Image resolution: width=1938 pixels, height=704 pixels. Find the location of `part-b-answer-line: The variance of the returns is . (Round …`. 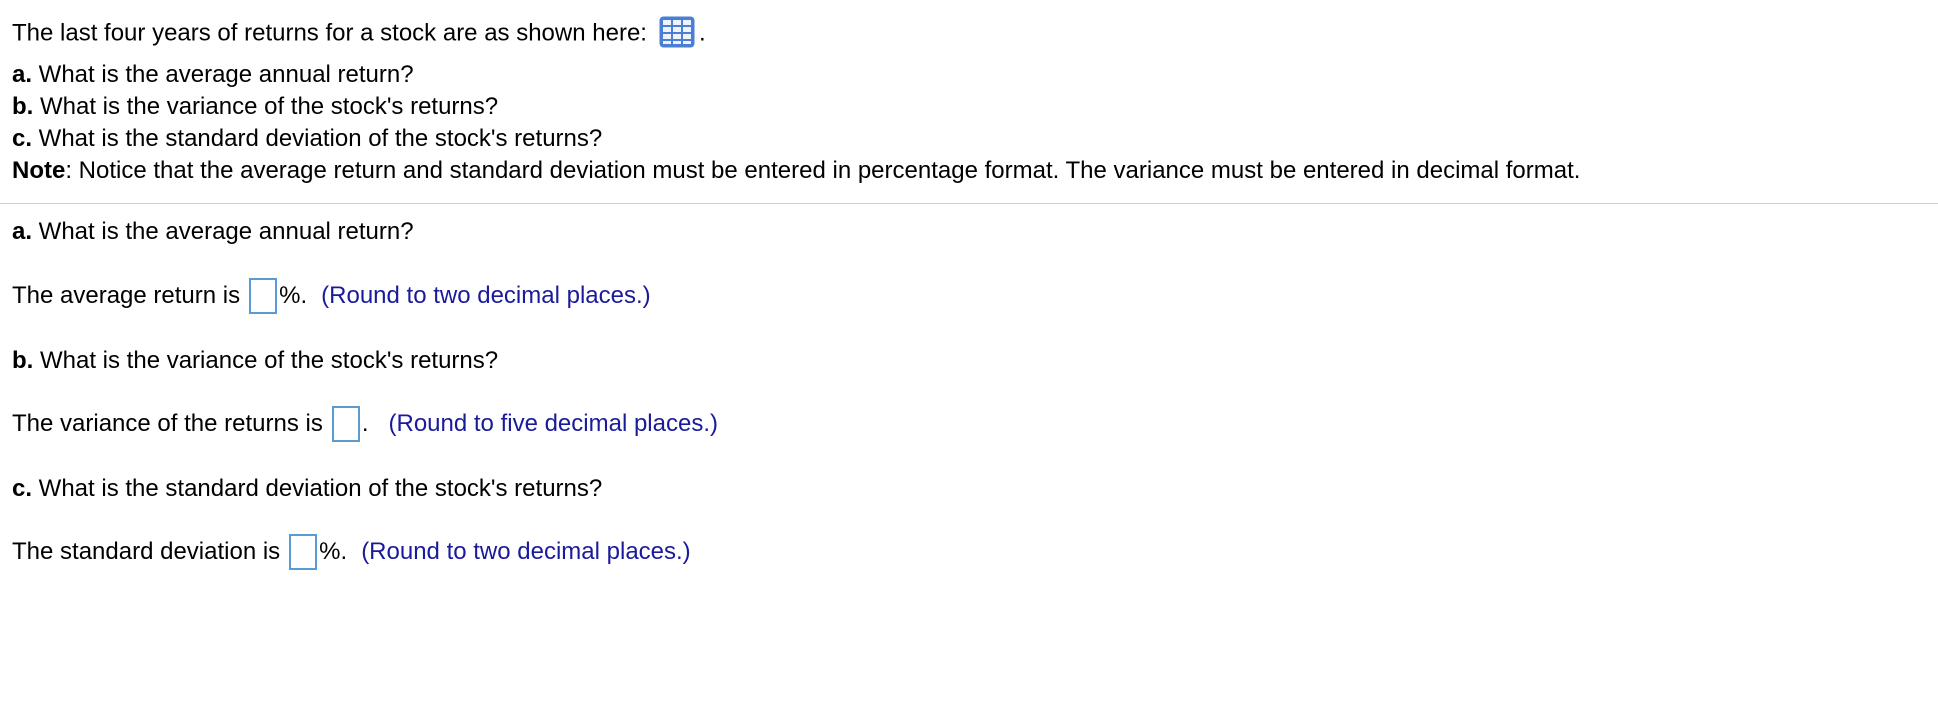

part-b-answer-line: The variance of the returns is . (Round … is located at coordinates (365, 424).